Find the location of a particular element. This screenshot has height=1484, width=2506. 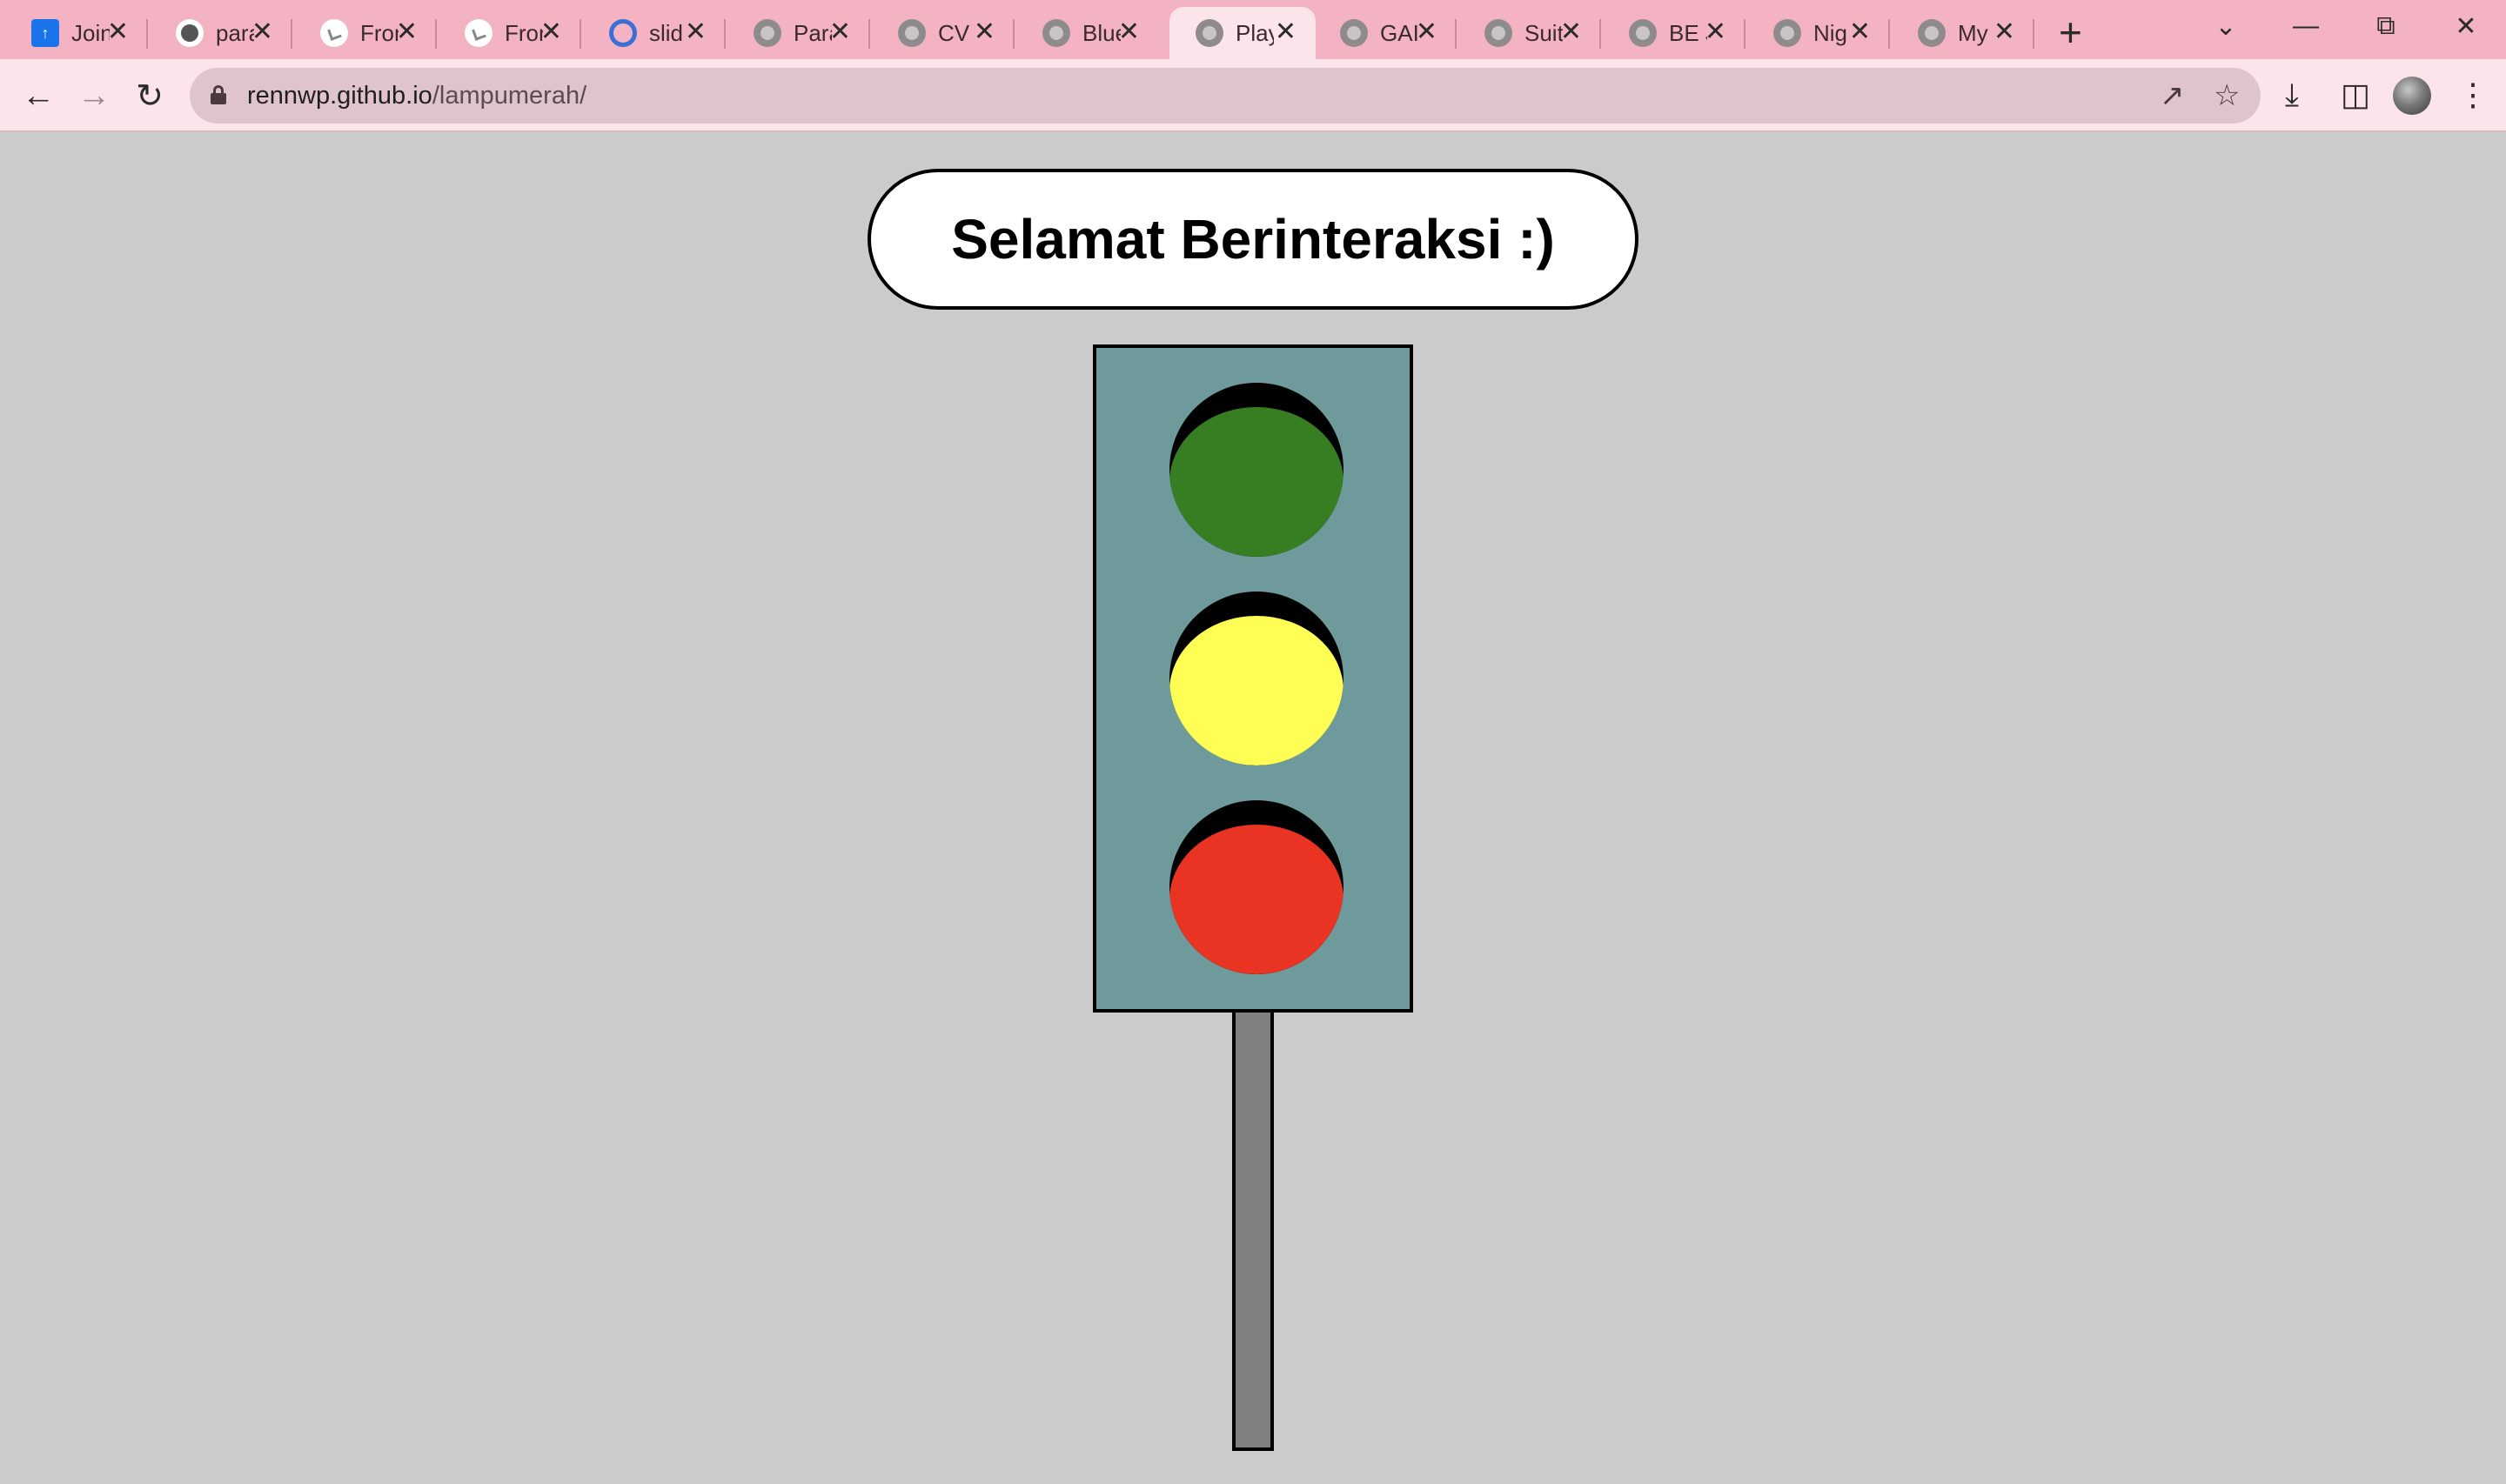

window-close-icon: ✕ is located at coordinates (2466, 26).